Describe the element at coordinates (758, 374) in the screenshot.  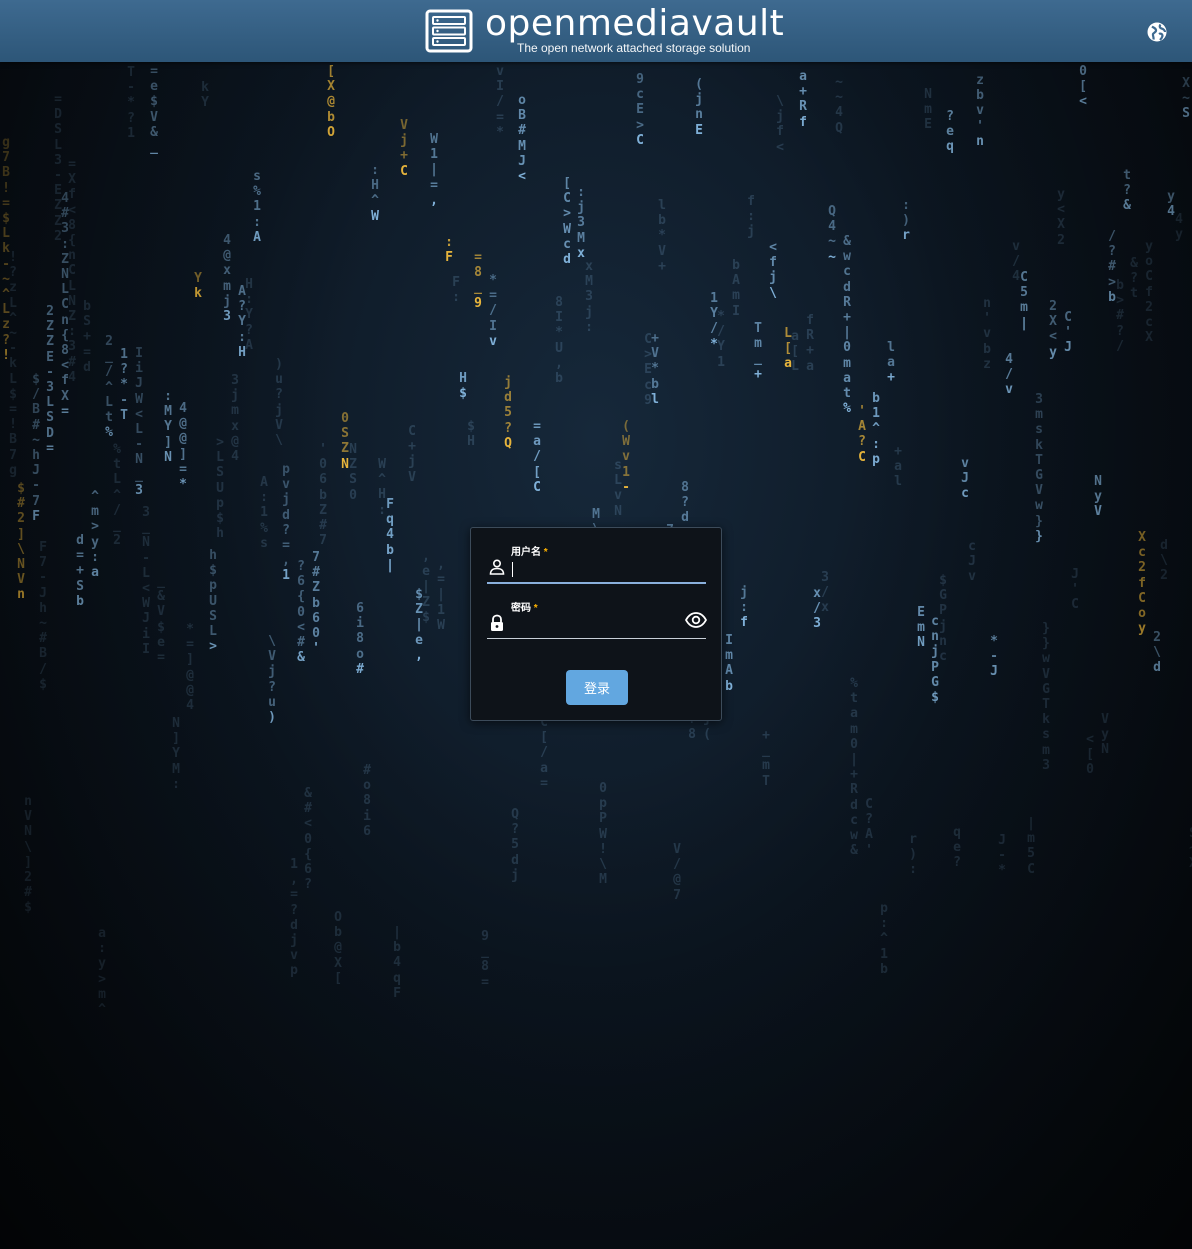
I see `matrix-glyph: +` at that location.